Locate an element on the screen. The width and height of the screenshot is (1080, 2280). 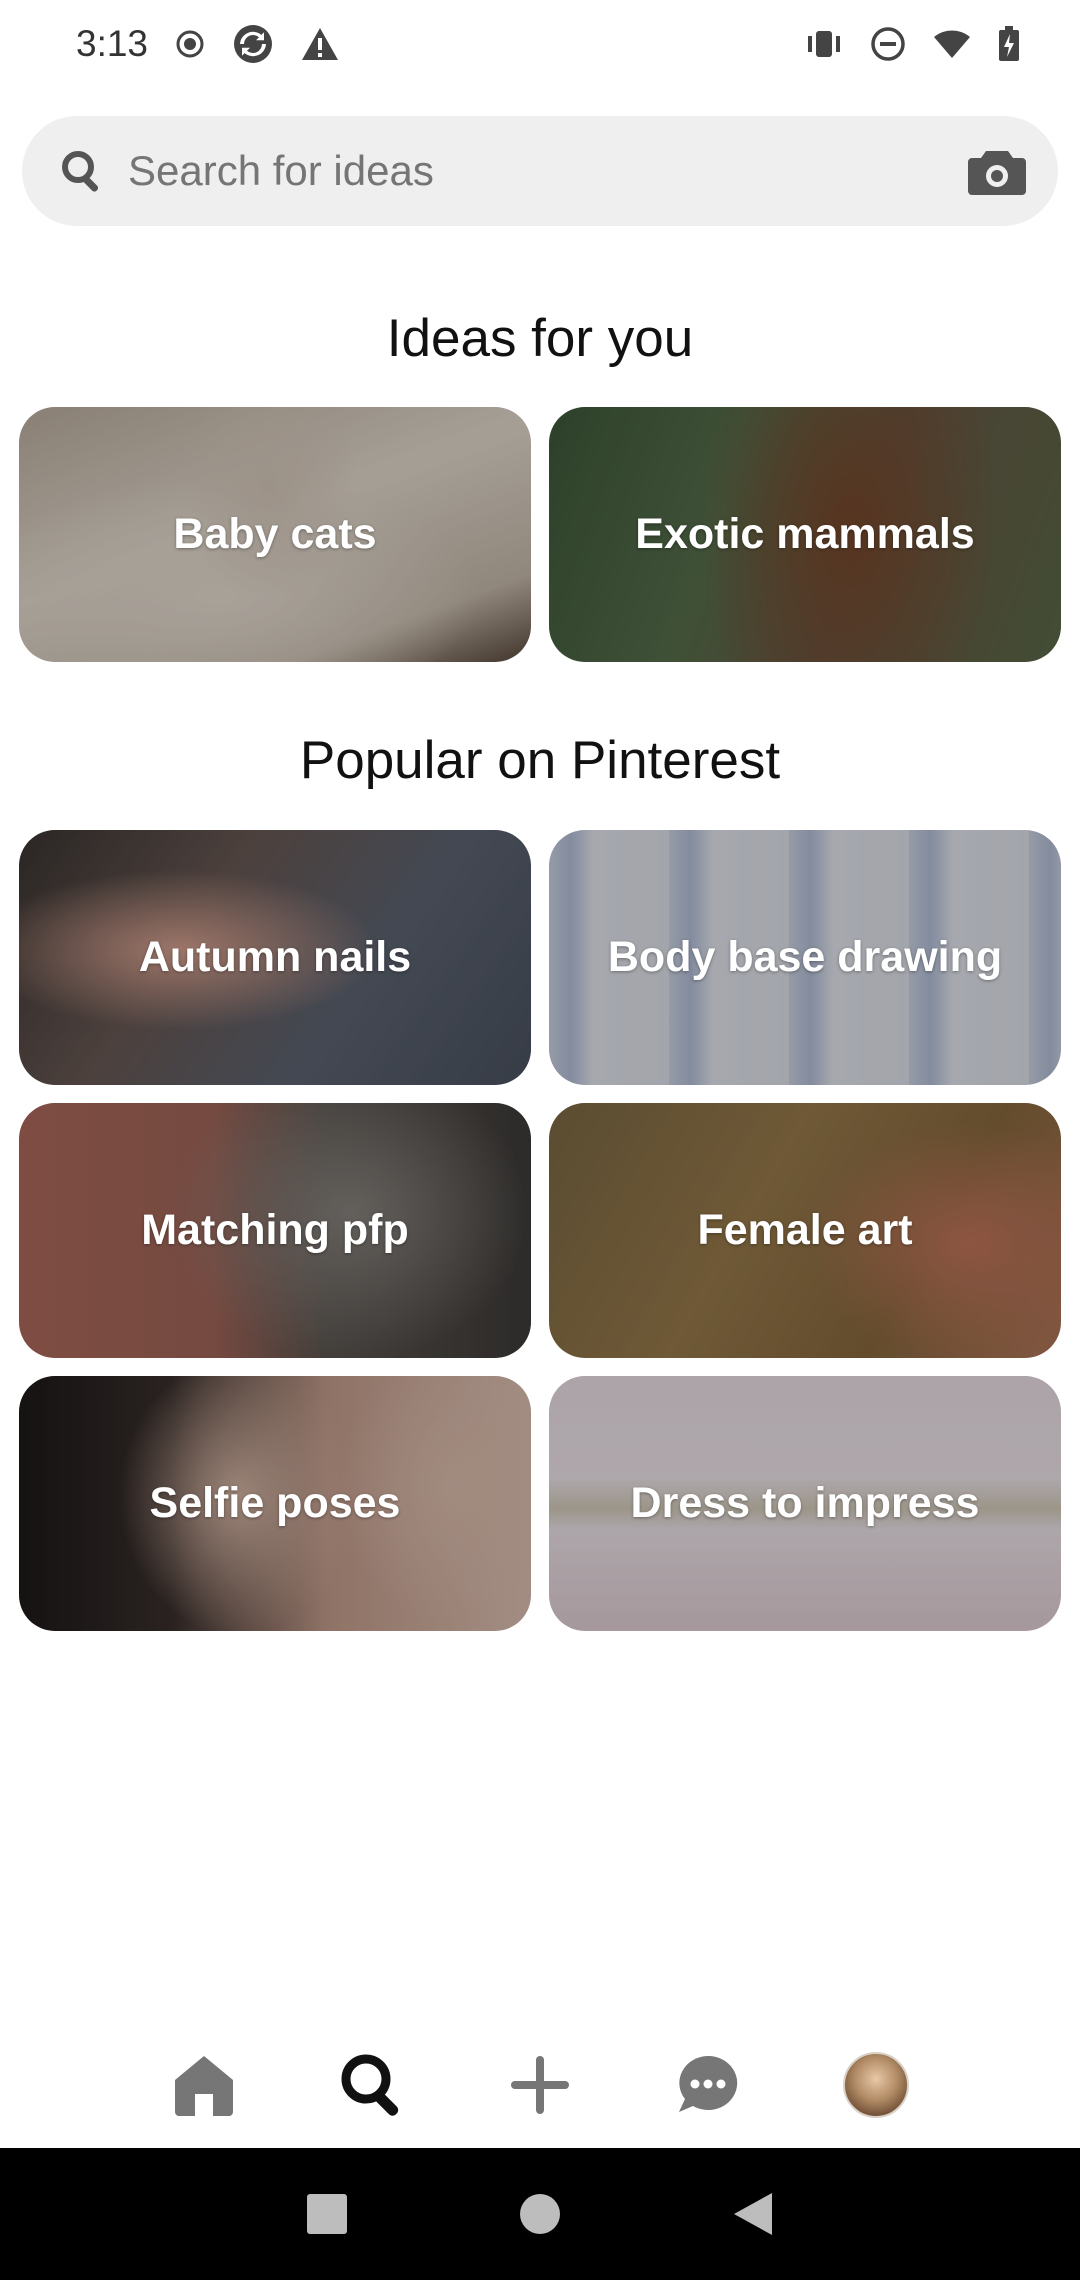
popular-tile-selfie-poses: Selfie poses is located at coordinates (275, 1503).